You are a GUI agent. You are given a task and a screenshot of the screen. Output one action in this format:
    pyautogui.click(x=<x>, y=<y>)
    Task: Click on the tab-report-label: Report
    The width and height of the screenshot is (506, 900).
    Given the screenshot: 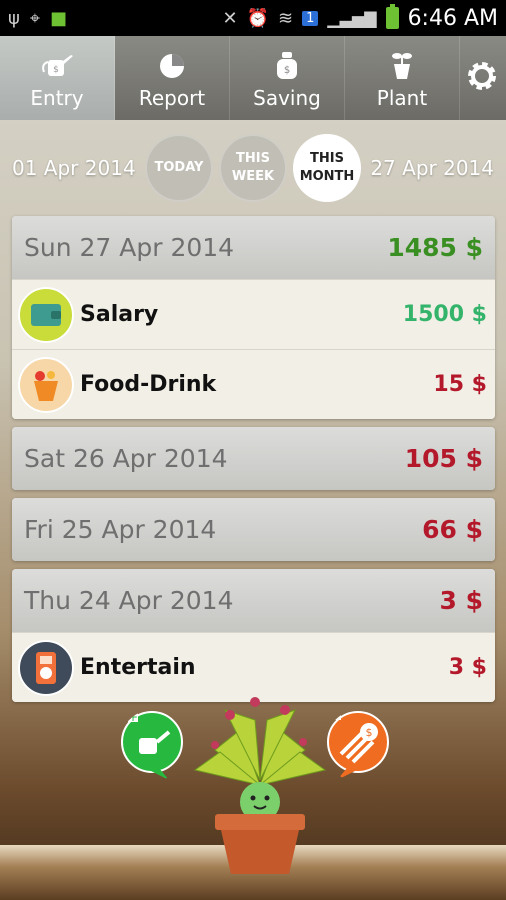 What is the action you would take?
    pyautogui.click(x=172, y=98)
    